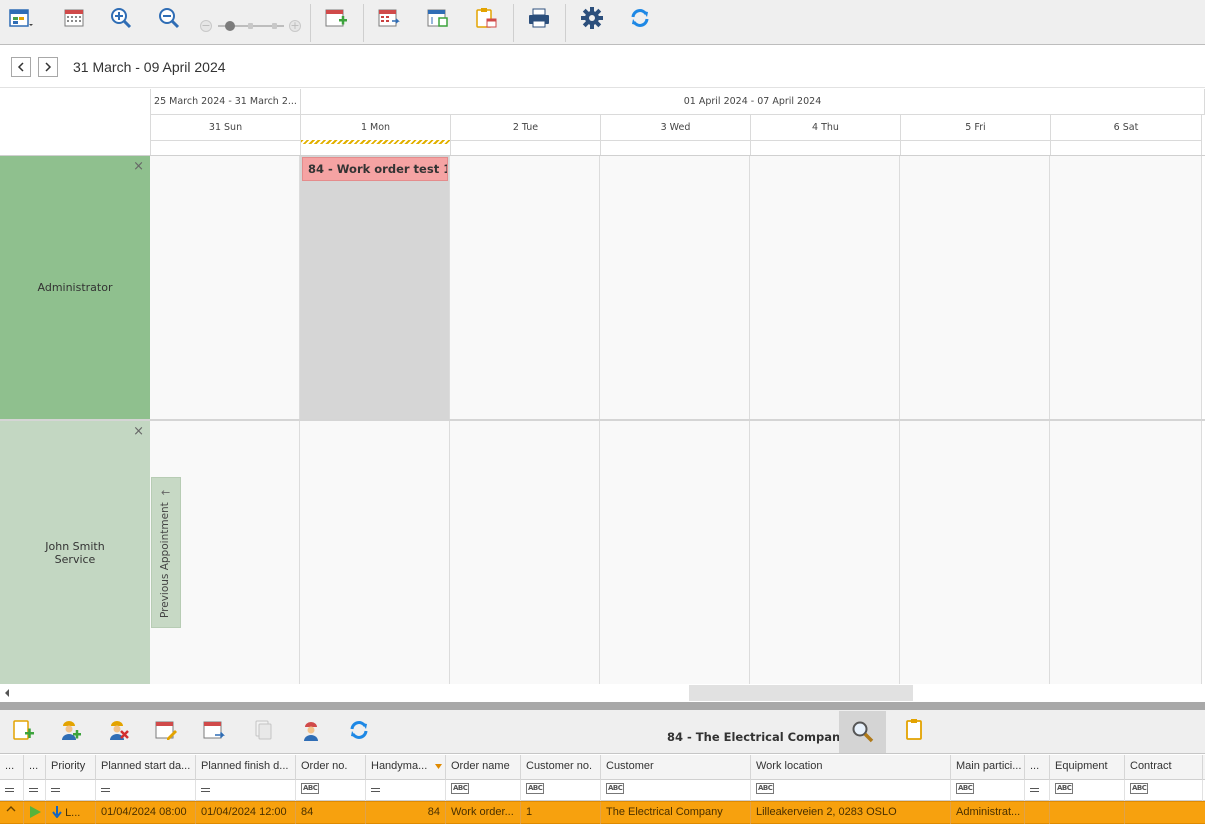  I want to click on day-header-cell: 4 Thu, so click(826, 128).